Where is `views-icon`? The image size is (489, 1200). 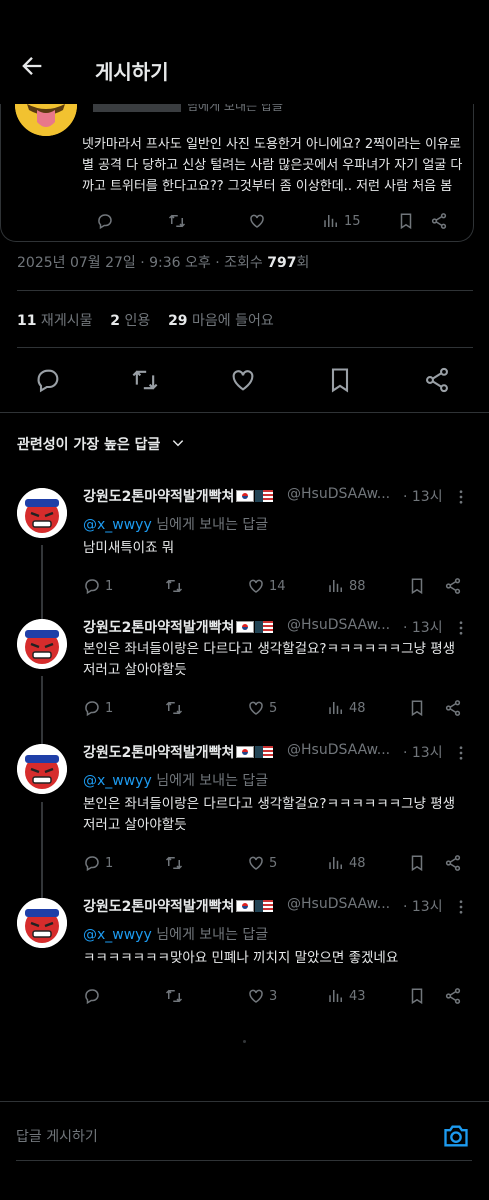 views-icon is located at coordinates (330, 221).